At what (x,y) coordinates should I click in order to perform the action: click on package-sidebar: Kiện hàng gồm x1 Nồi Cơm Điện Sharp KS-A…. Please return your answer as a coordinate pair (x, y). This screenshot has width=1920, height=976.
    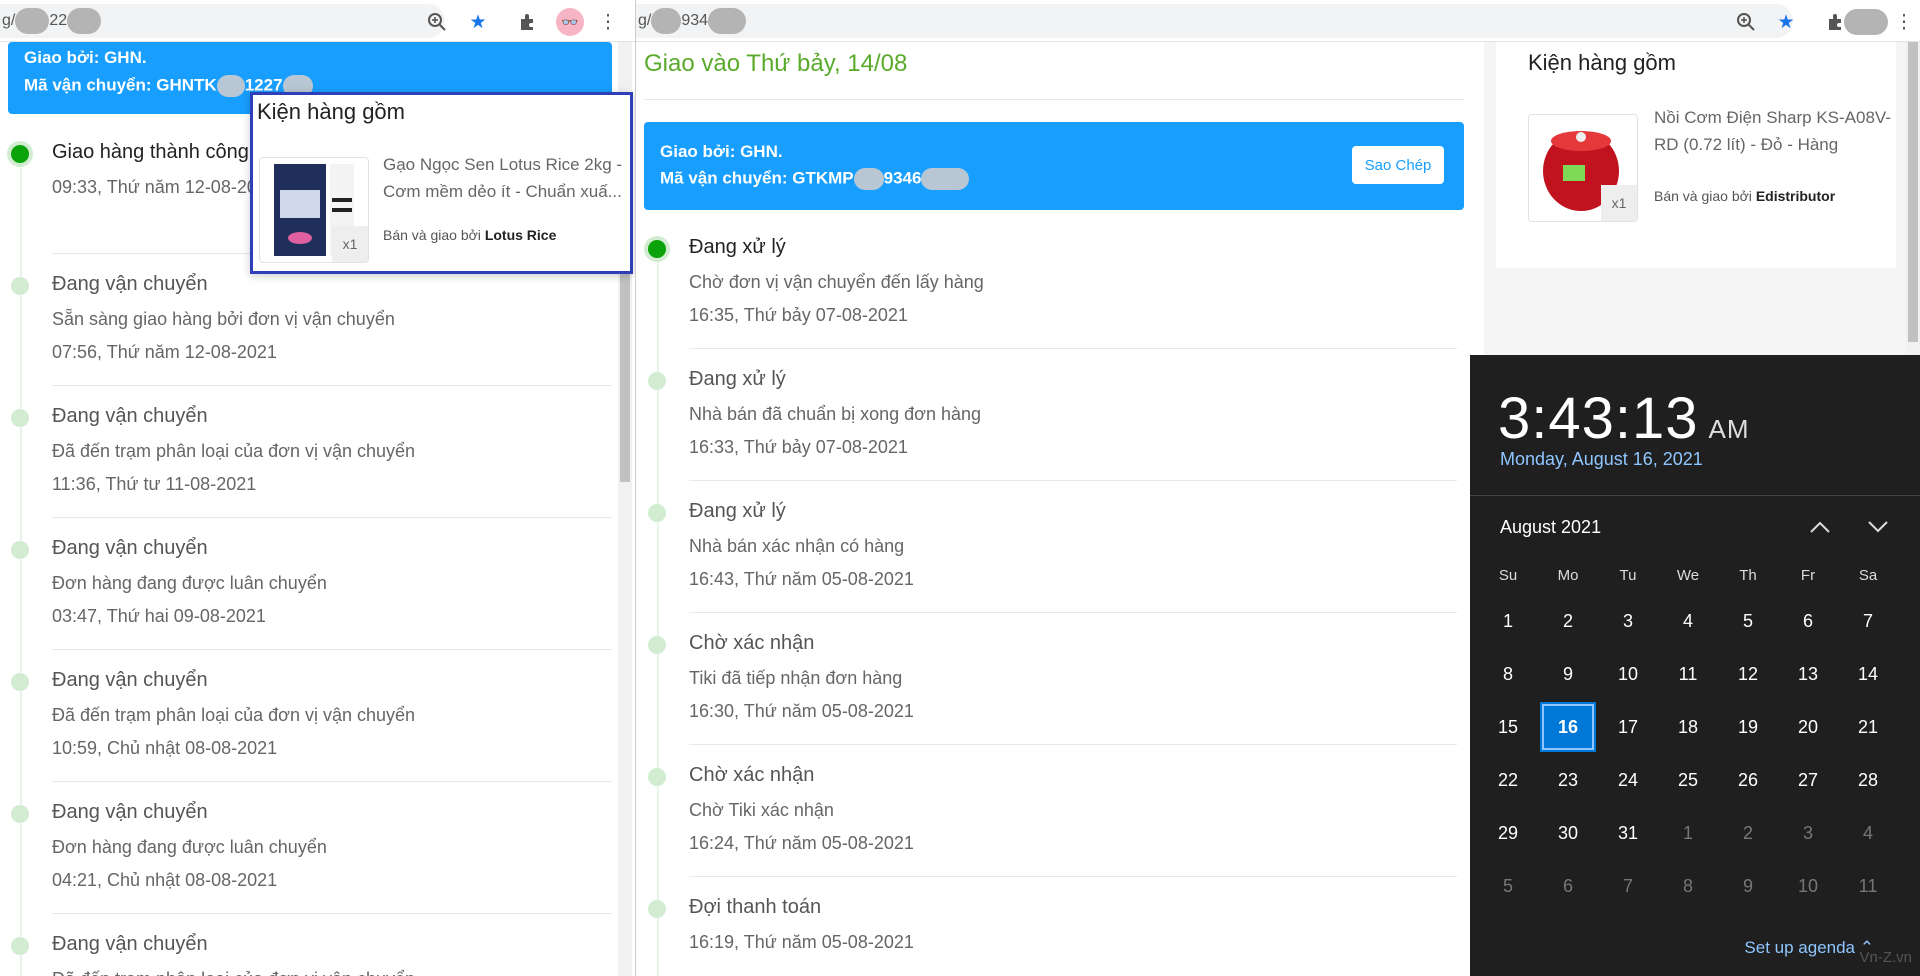
    Looking at the image, I should click on (1702, 198).